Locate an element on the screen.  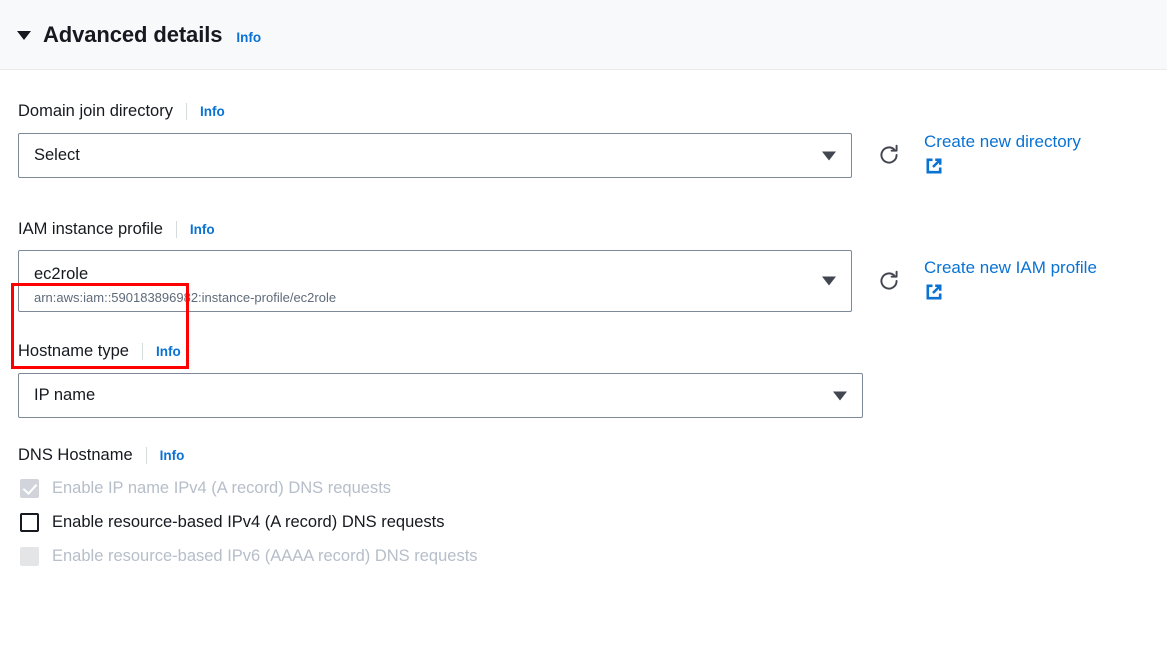
checkbox-resource-based-ipv4 is located at coordinates (29, 522).